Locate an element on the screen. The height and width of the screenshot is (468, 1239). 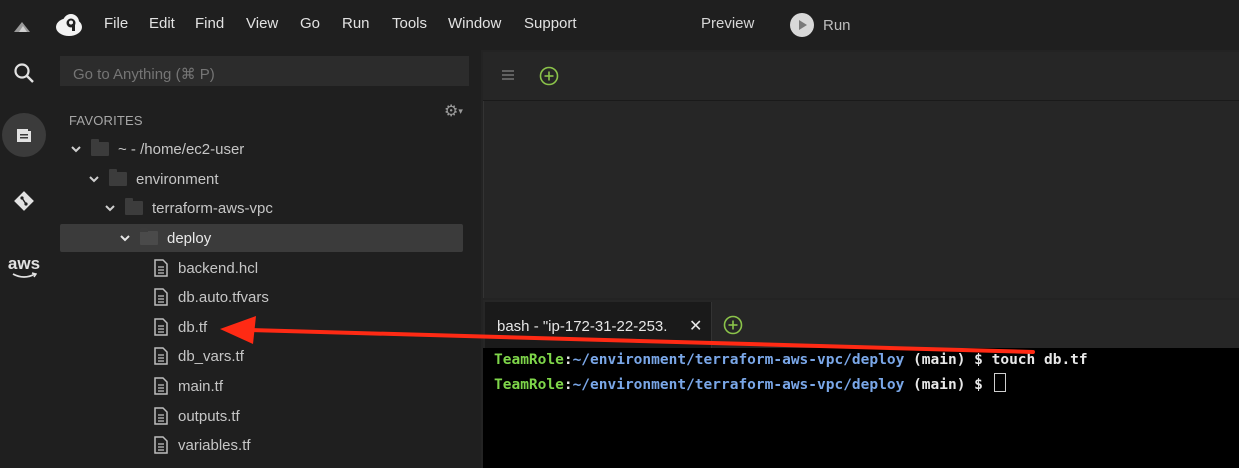
git-icon is located at coordinates (24, 201).